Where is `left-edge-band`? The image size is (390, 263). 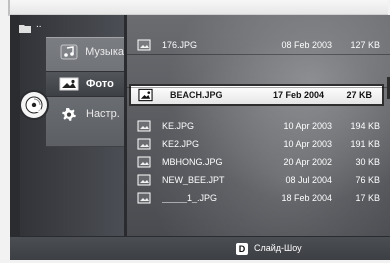
left-edge-band is located at coordinates (15, 125).